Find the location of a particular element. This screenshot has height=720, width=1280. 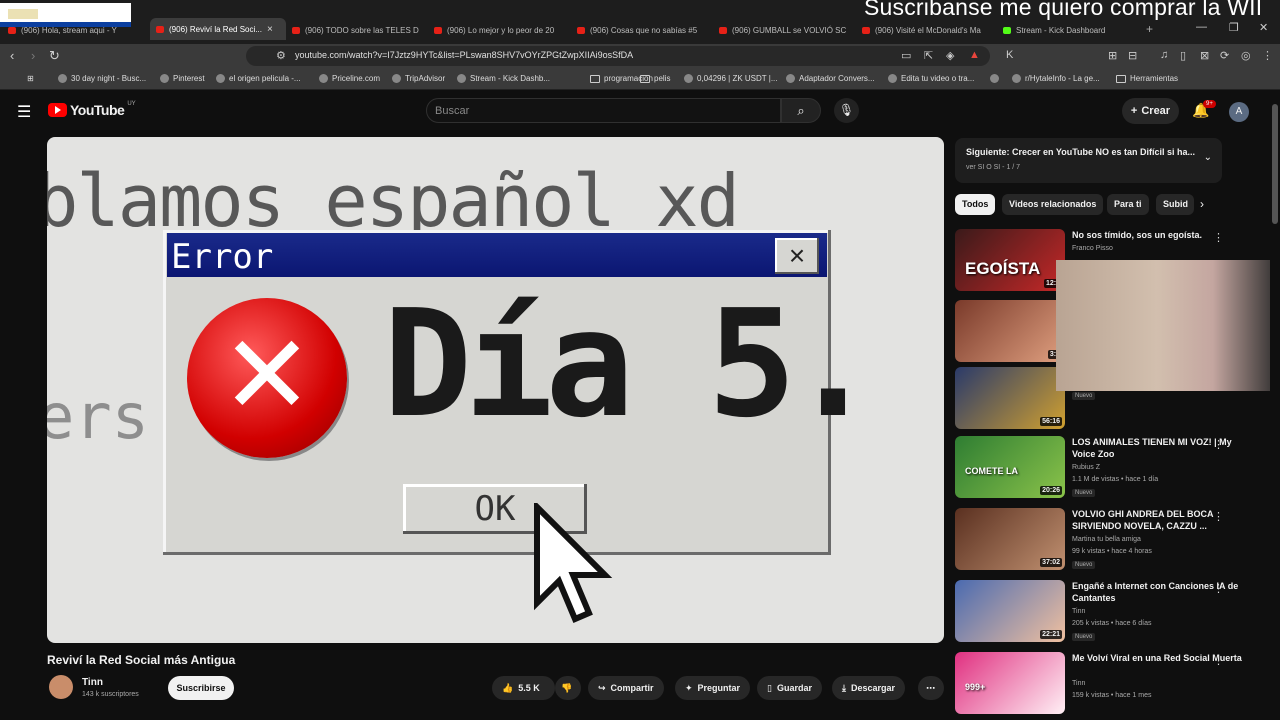

sidebar-icon: ▯ is located at coordinates (1183, 55).